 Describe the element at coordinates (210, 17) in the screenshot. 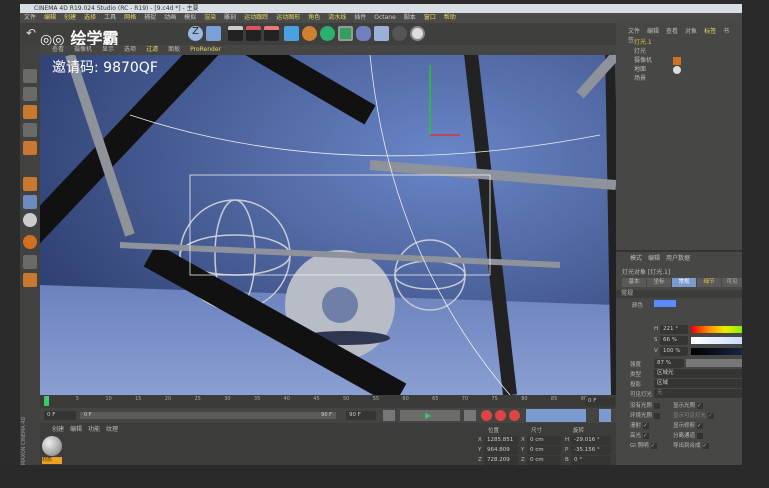

I see `menu-item: 渲染` at that location.